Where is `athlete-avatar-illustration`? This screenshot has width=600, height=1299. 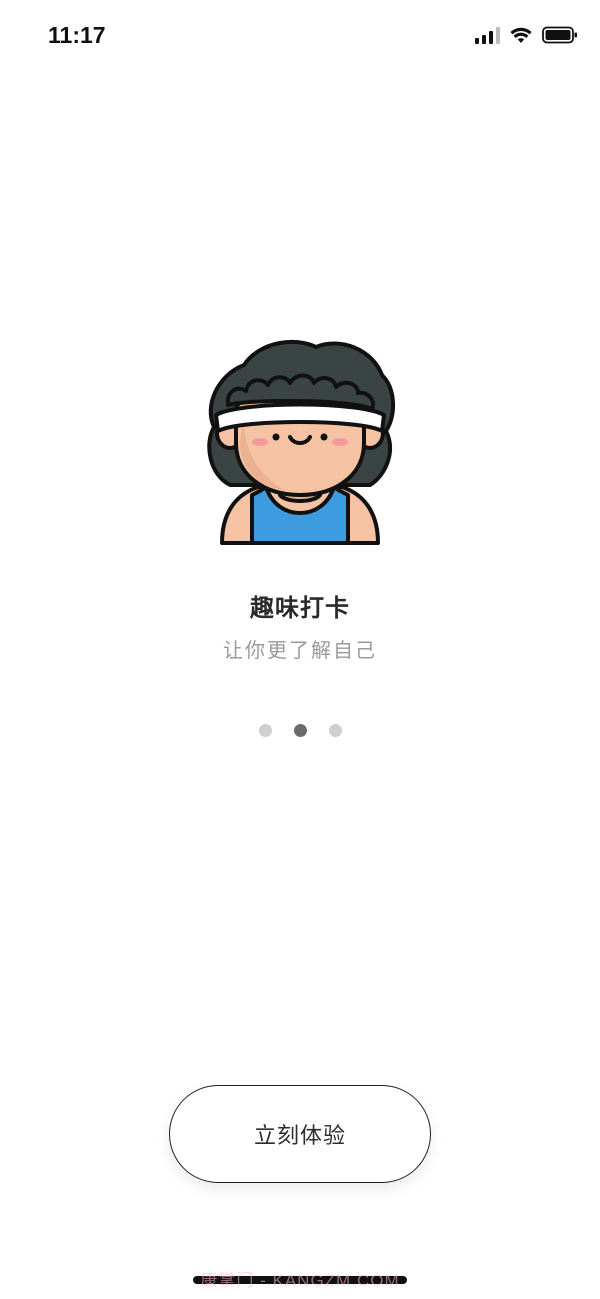 athlete-avatar-illustration is located at coordinates (301, 442).